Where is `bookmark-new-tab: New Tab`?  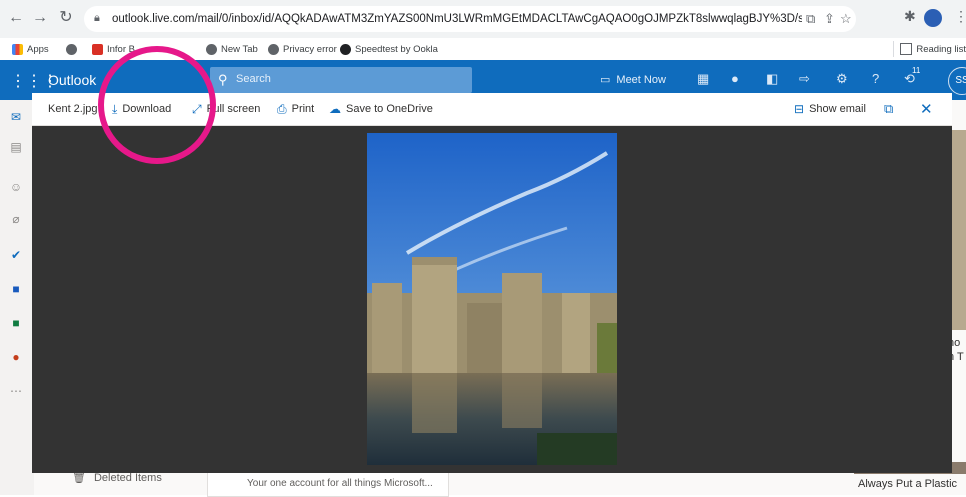
bookmark-new-tab: New Tab is located at coordinates (232, 49).